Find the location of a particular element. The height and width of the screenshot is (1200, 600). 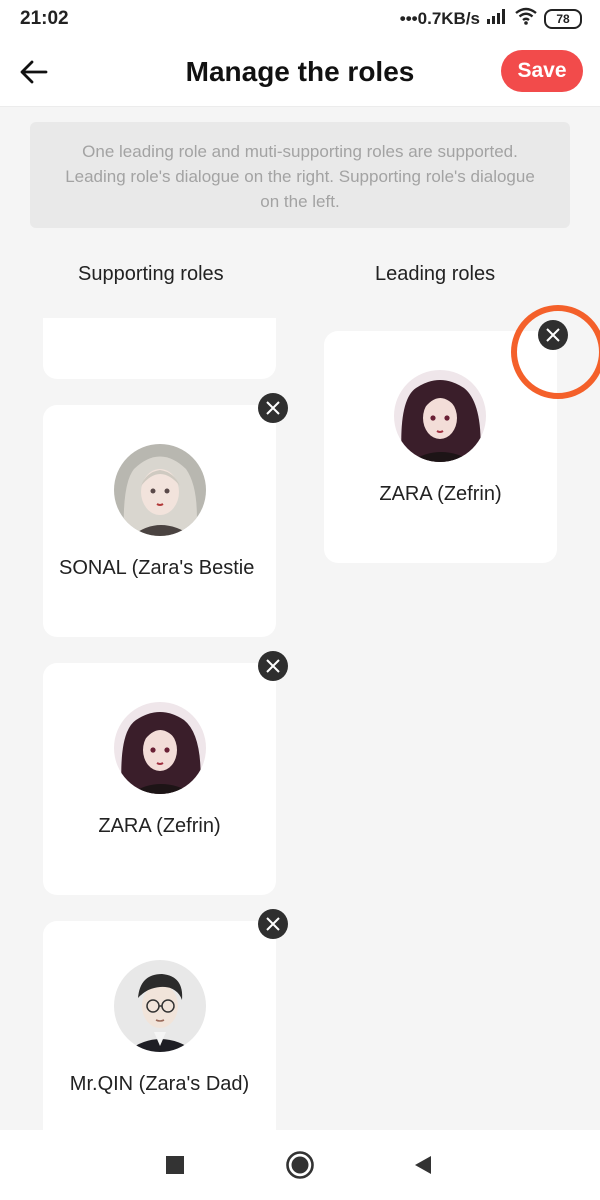

system-back-button is located at coordinates (423, 1165).